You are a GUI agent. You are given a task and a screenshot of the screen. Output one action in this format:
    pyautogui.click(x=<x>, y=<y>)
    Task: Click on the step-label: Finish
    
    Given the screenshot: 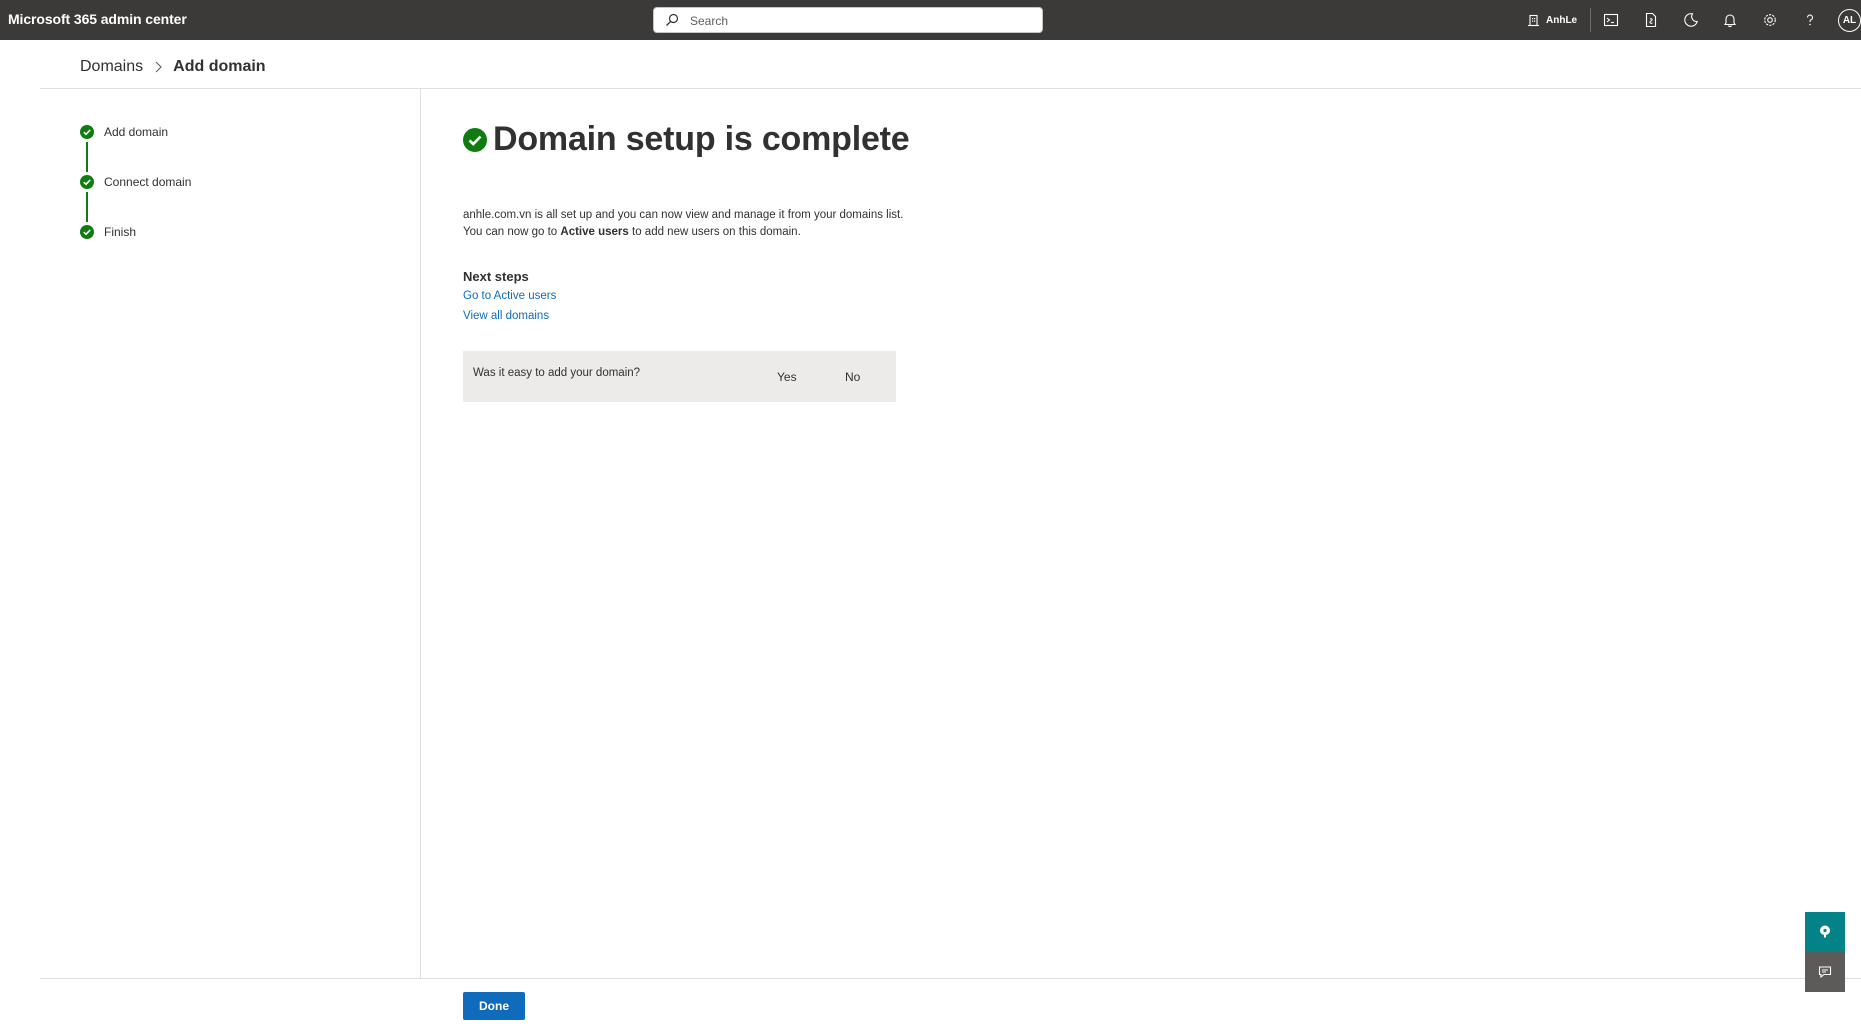 What is the action you would take?
    pyautogui.click(x=120, y=232)
    